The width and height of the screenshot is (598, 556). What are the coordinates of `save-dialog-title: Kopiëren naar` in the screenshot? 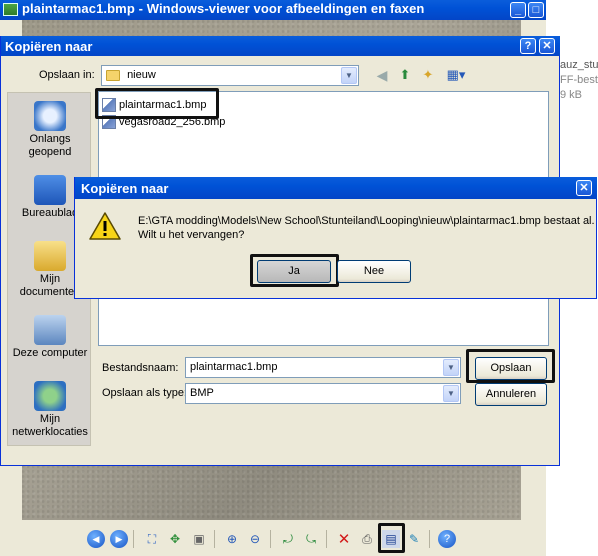 It's located at (49, 46).